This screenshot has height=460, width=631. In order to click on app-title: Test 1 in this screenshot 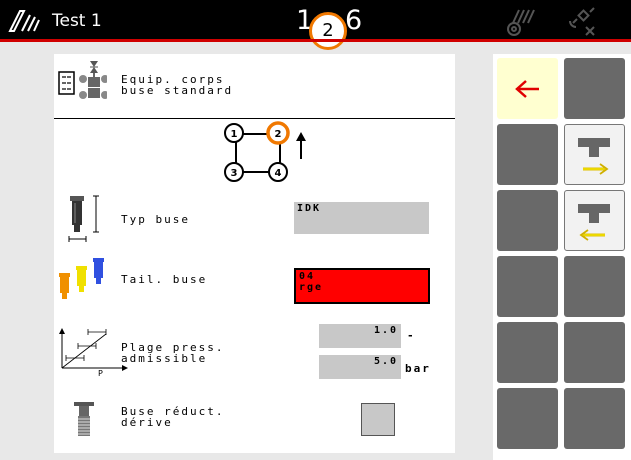, I will do `click(77, 21)`.